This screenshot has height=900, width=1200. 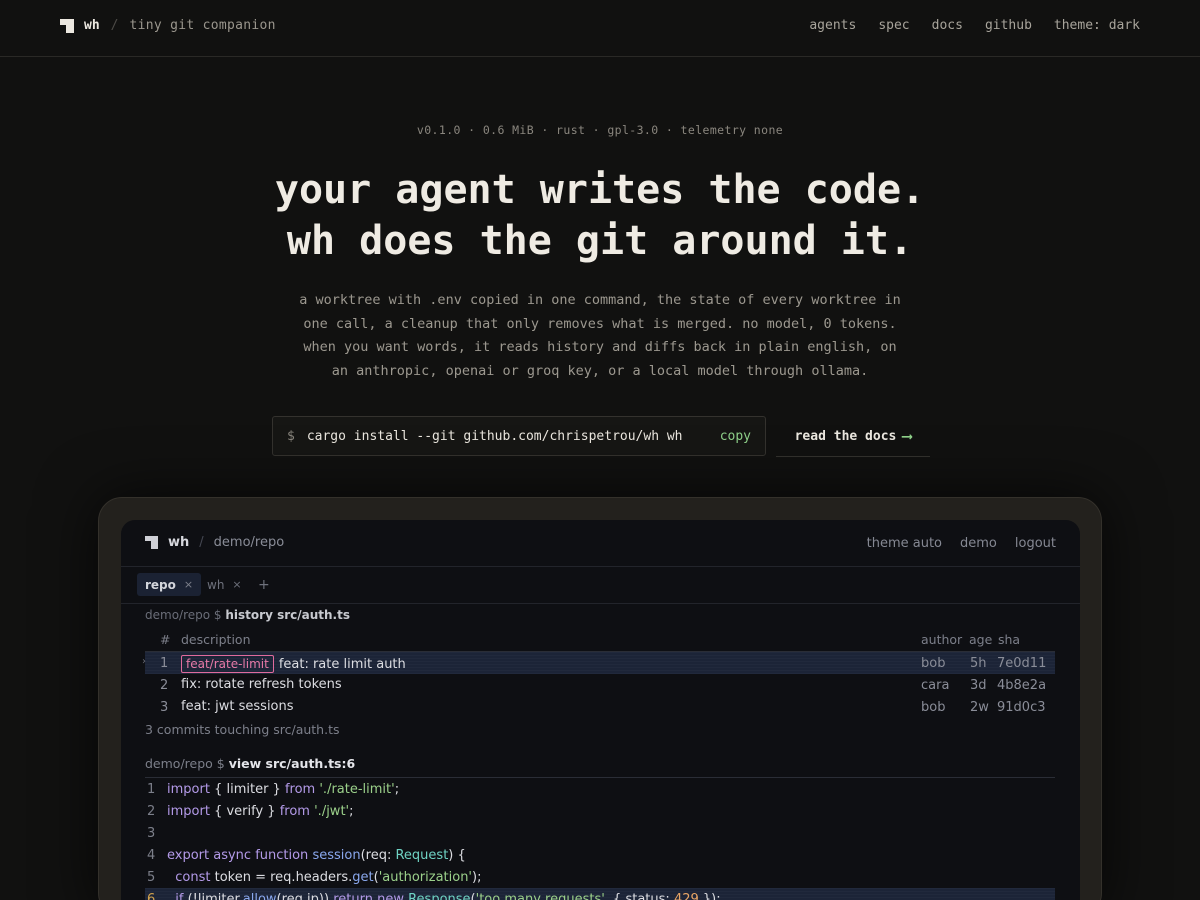 What do you see at coordinates (249, 542) in the screenshot?
I see `demo-repo-name: demo/repo` at bounding box center [249, 542].